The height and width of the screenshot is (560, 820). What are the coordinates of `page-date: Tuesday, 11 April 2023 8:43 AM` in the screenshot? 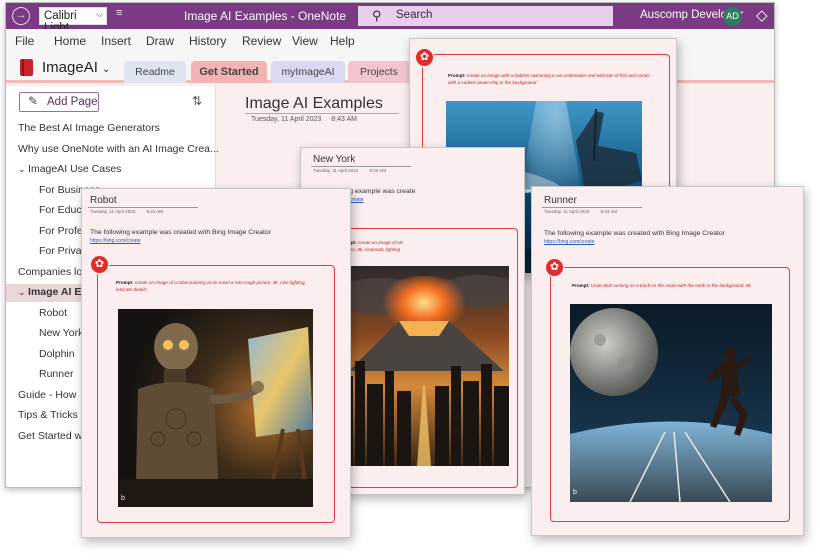 It's located at (304, 119).